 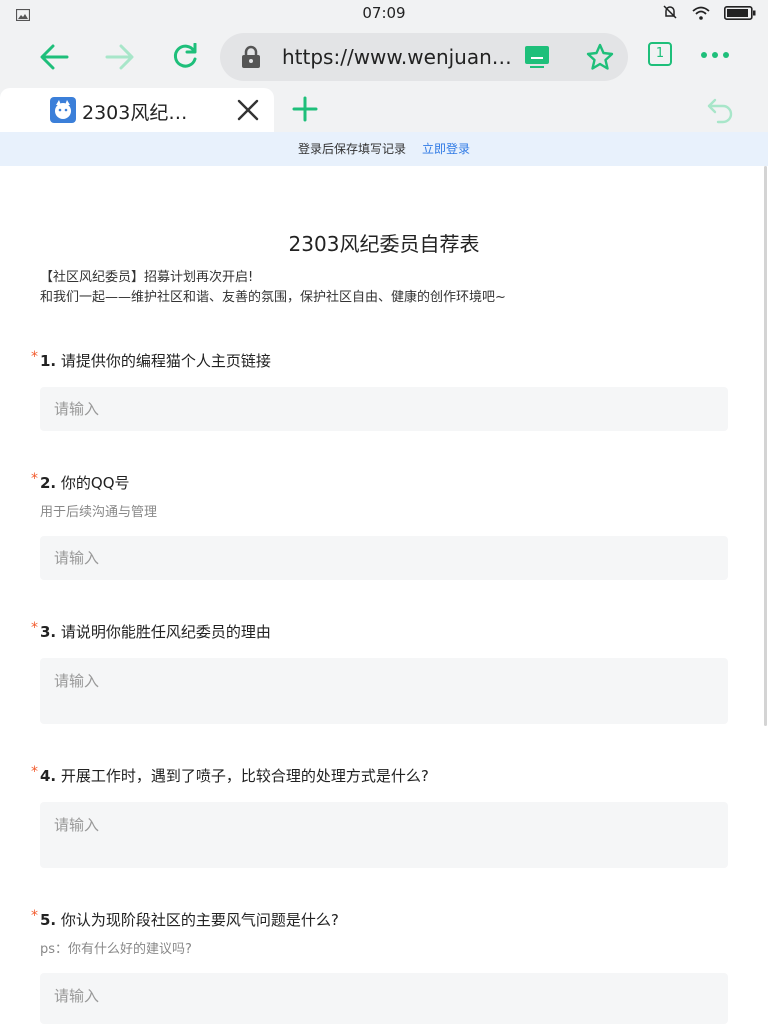 I want to click on question-5-hint: ps：你有什么好的建议吗?, so click(x=116, y=949).